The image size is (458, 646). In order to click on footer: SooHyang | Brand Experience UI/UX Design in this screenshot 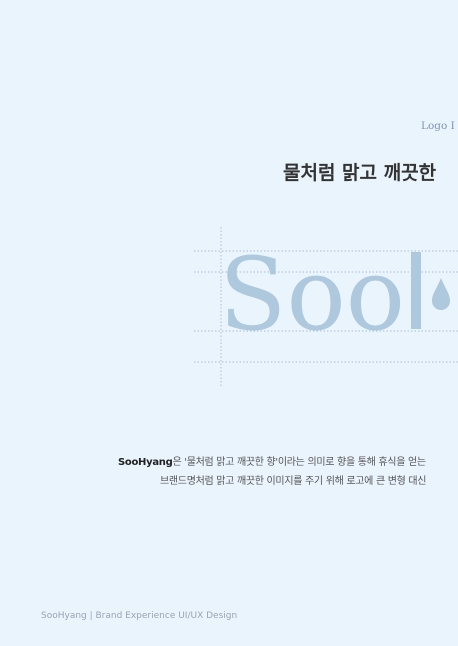, I will do `click(139, 616)`.